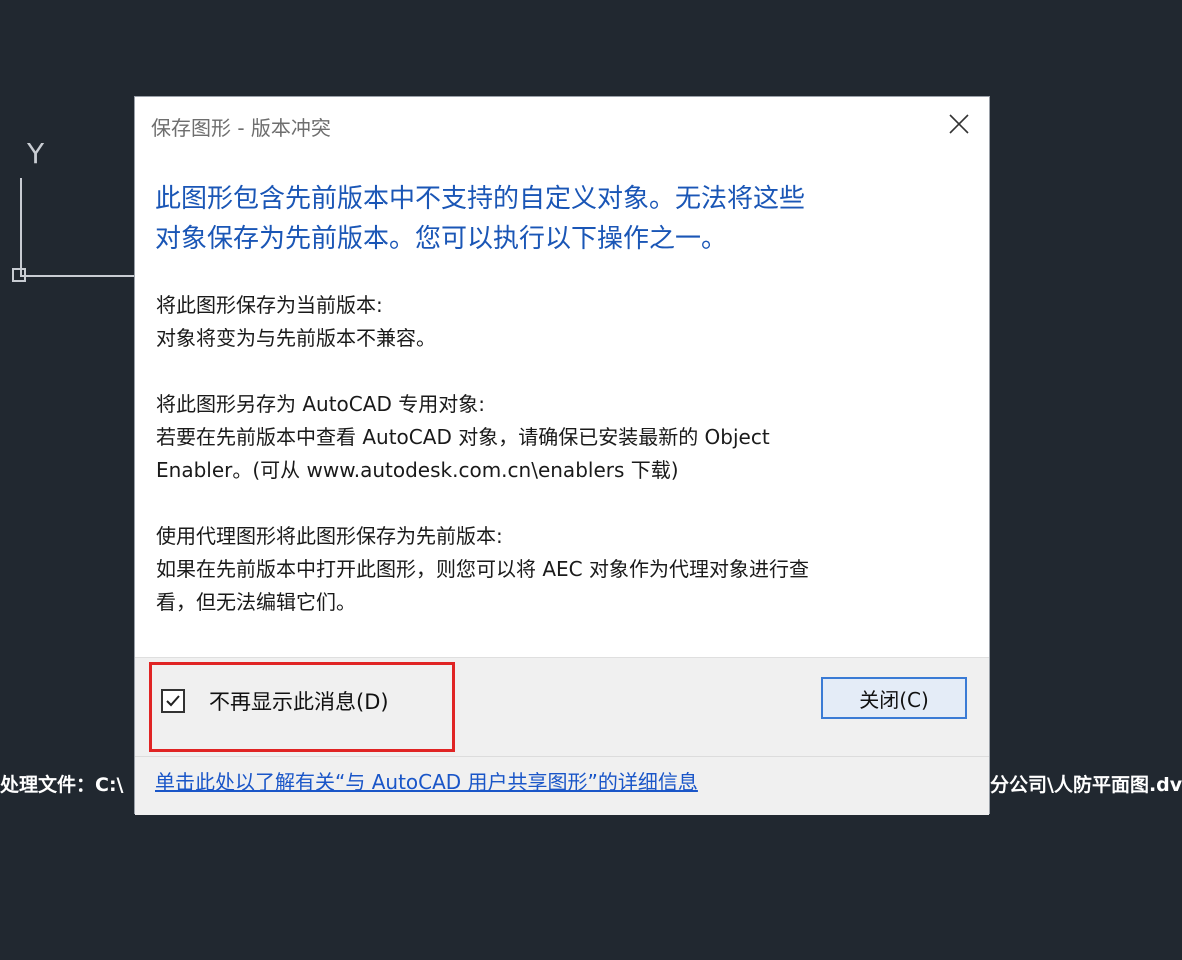 This screenshot has height=960, width=1182. I want to click on heading-line: 对象保存为先前版本。您可以执行以下操作之一。, so click(441, 239).